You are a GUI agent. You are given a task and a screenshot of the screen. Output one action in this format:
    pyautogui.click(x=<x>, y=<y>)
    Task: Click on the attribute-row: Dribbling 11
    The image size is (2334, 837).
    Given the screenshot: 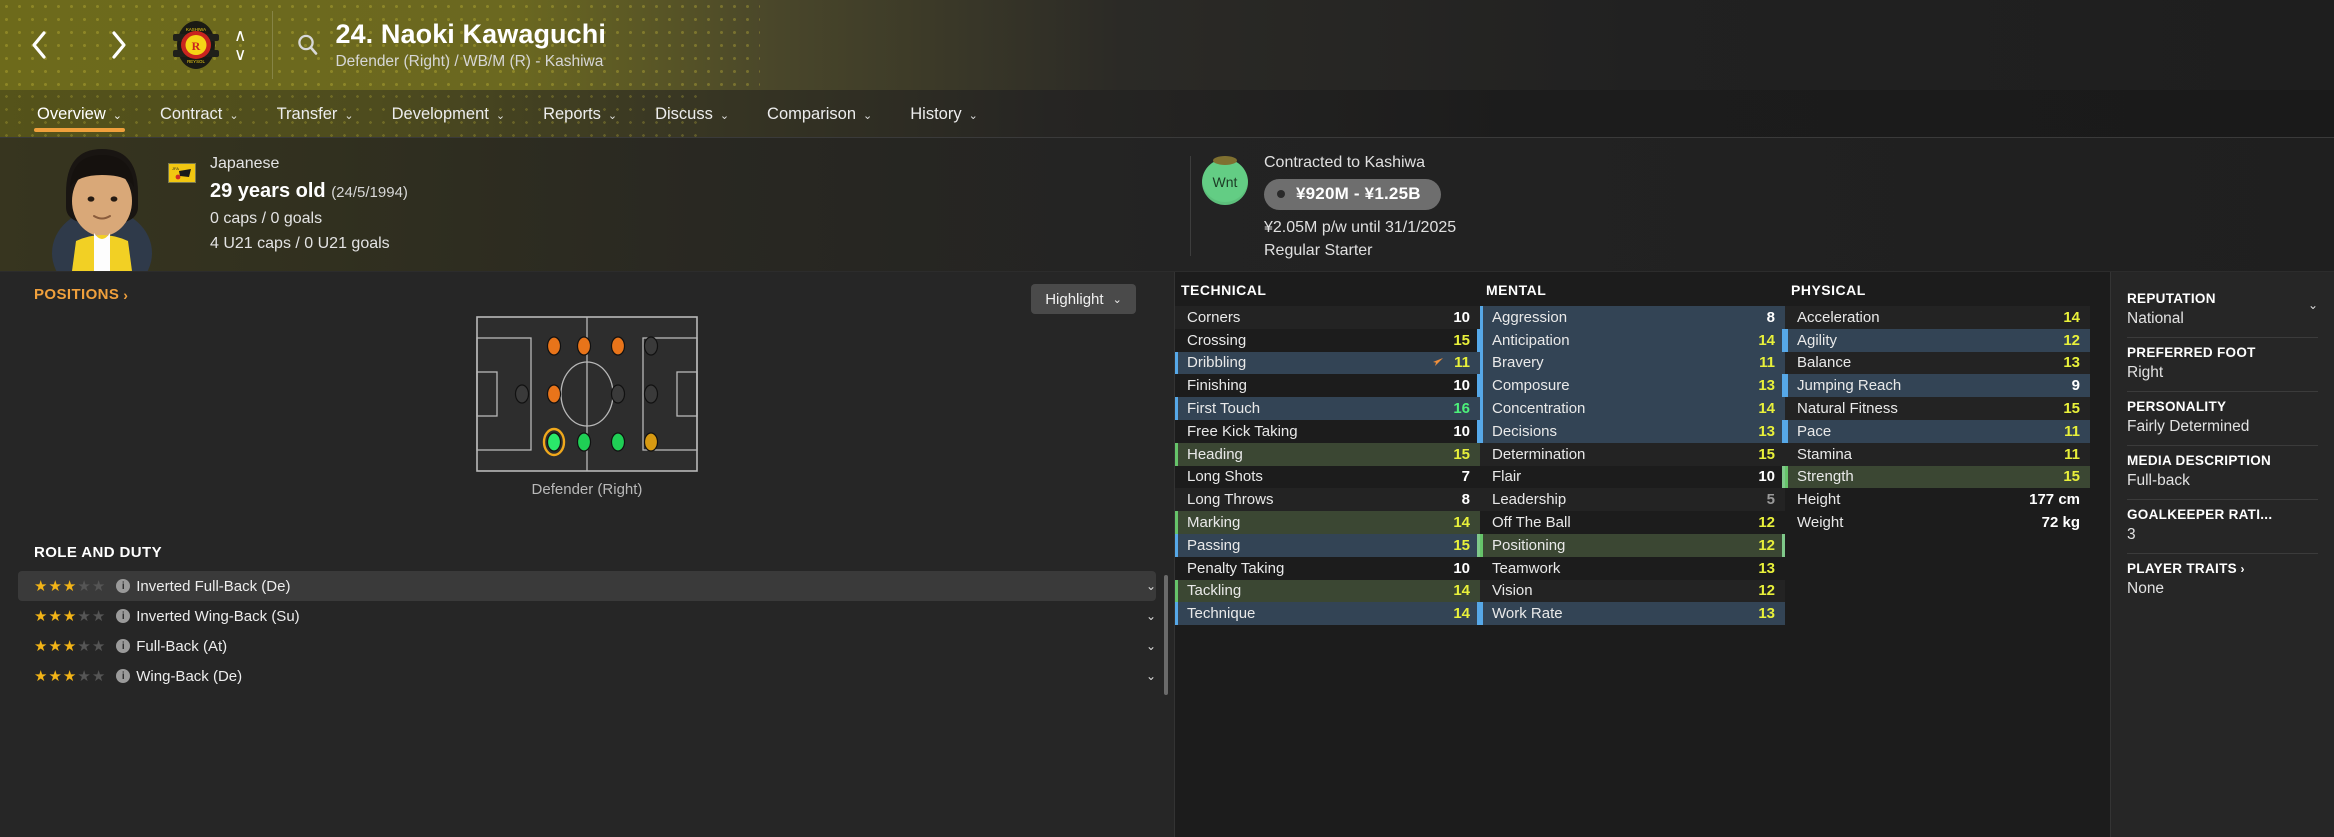 What is the action you would take?
    pyautogui.click(x=1327, y=363)
    